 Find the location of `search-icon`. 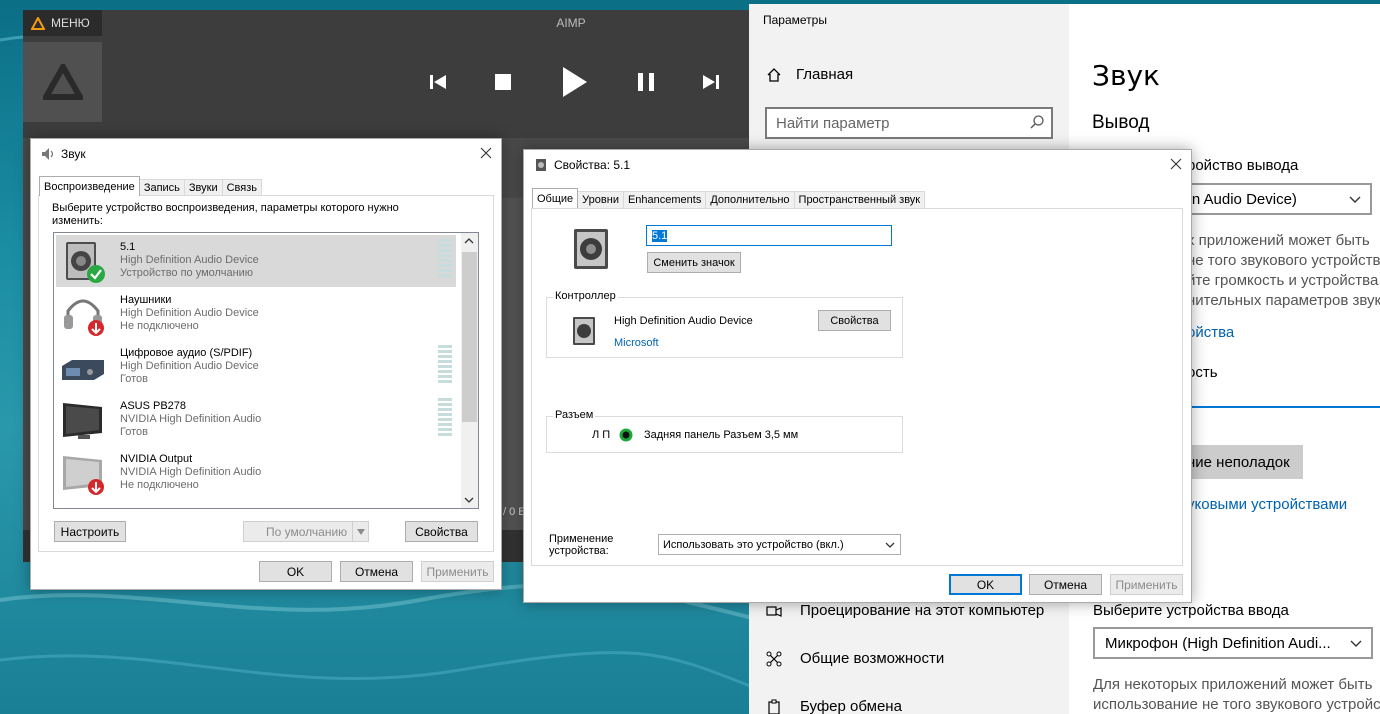

search-icon is located at coordinates (1037, 122).